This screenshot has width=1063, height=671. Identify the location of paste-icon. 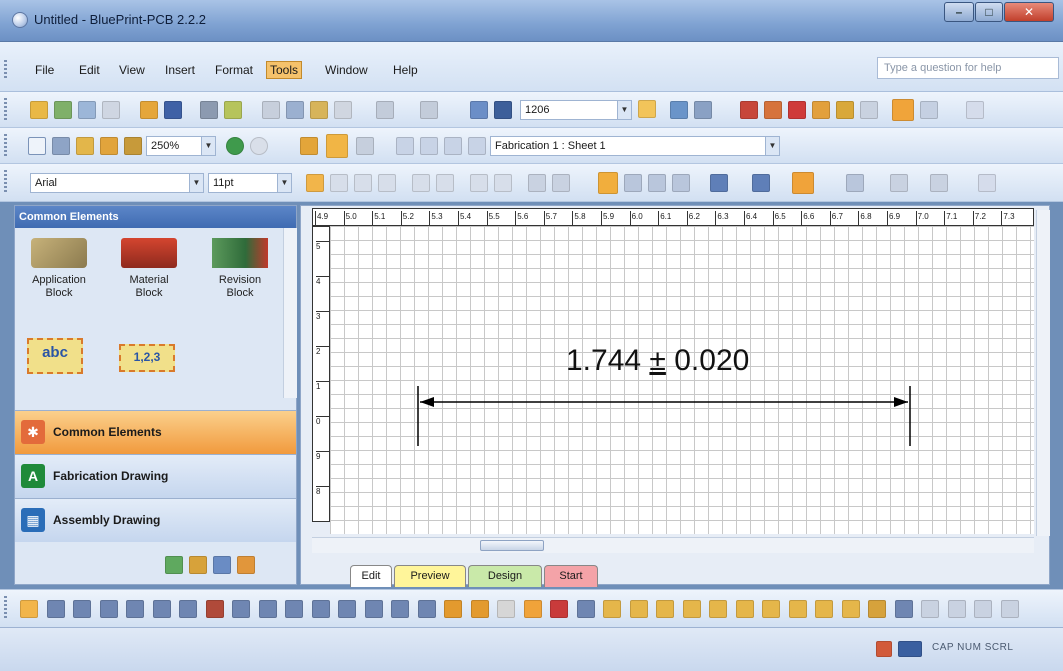
(319, 110).